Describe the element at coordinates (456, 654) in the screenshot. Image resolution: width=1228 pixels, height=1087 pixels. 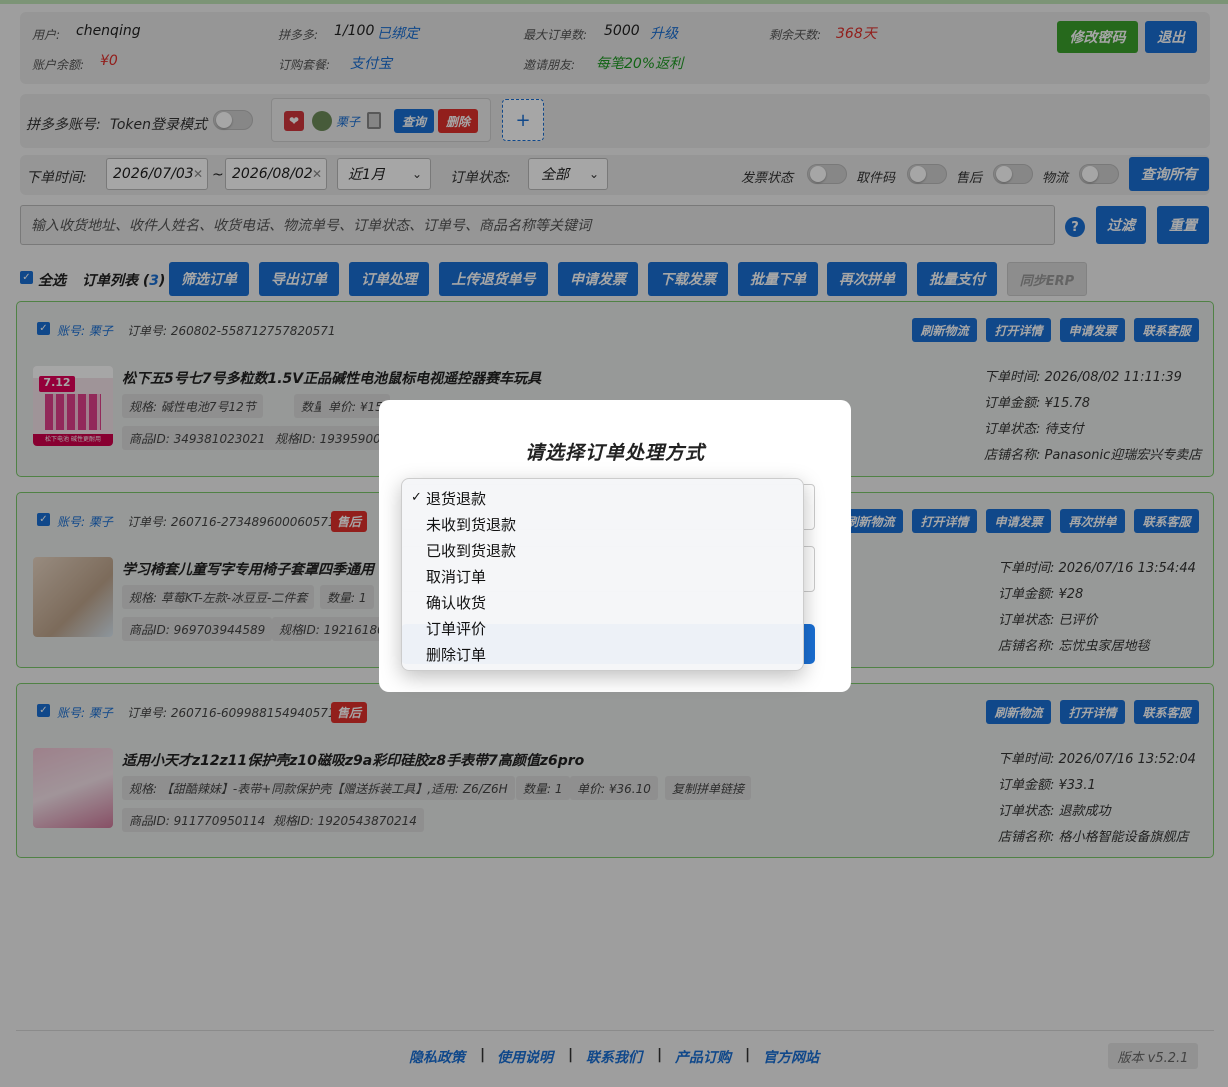
I see `option-delete-order: 删除订单` at that location.